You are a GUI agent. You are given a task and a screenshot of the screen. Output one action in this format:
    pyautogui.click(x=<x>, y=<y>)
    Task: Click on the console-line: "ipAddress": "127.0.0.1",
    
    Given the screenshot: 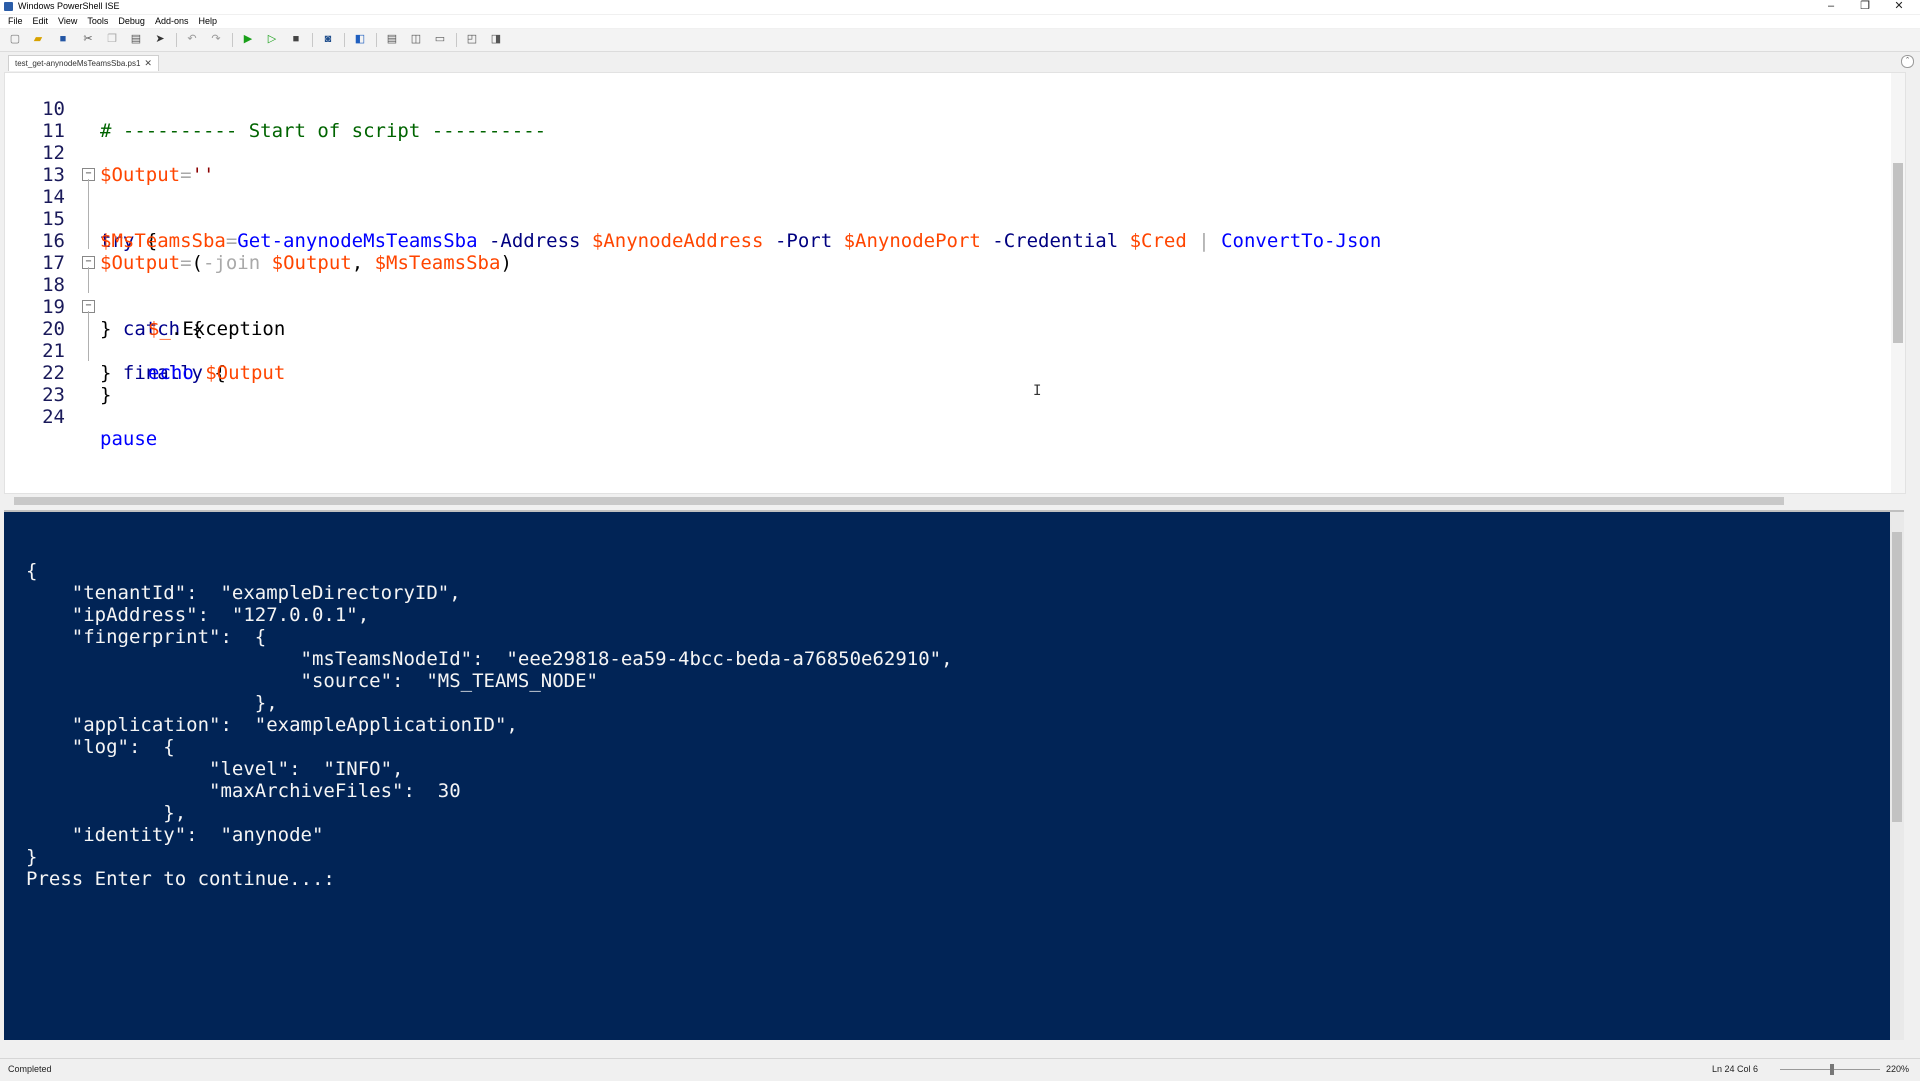 What is the action you would take?
    pyautogui.click(x=198, y=615)
    